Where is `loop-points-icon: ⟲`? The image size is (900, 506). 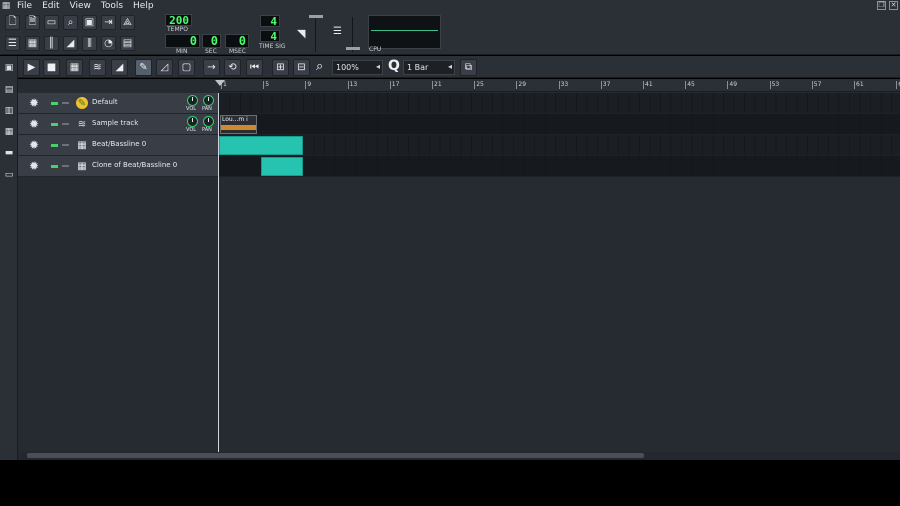
loop-points-icon: ⟲ is located at coordinates (232, 67).